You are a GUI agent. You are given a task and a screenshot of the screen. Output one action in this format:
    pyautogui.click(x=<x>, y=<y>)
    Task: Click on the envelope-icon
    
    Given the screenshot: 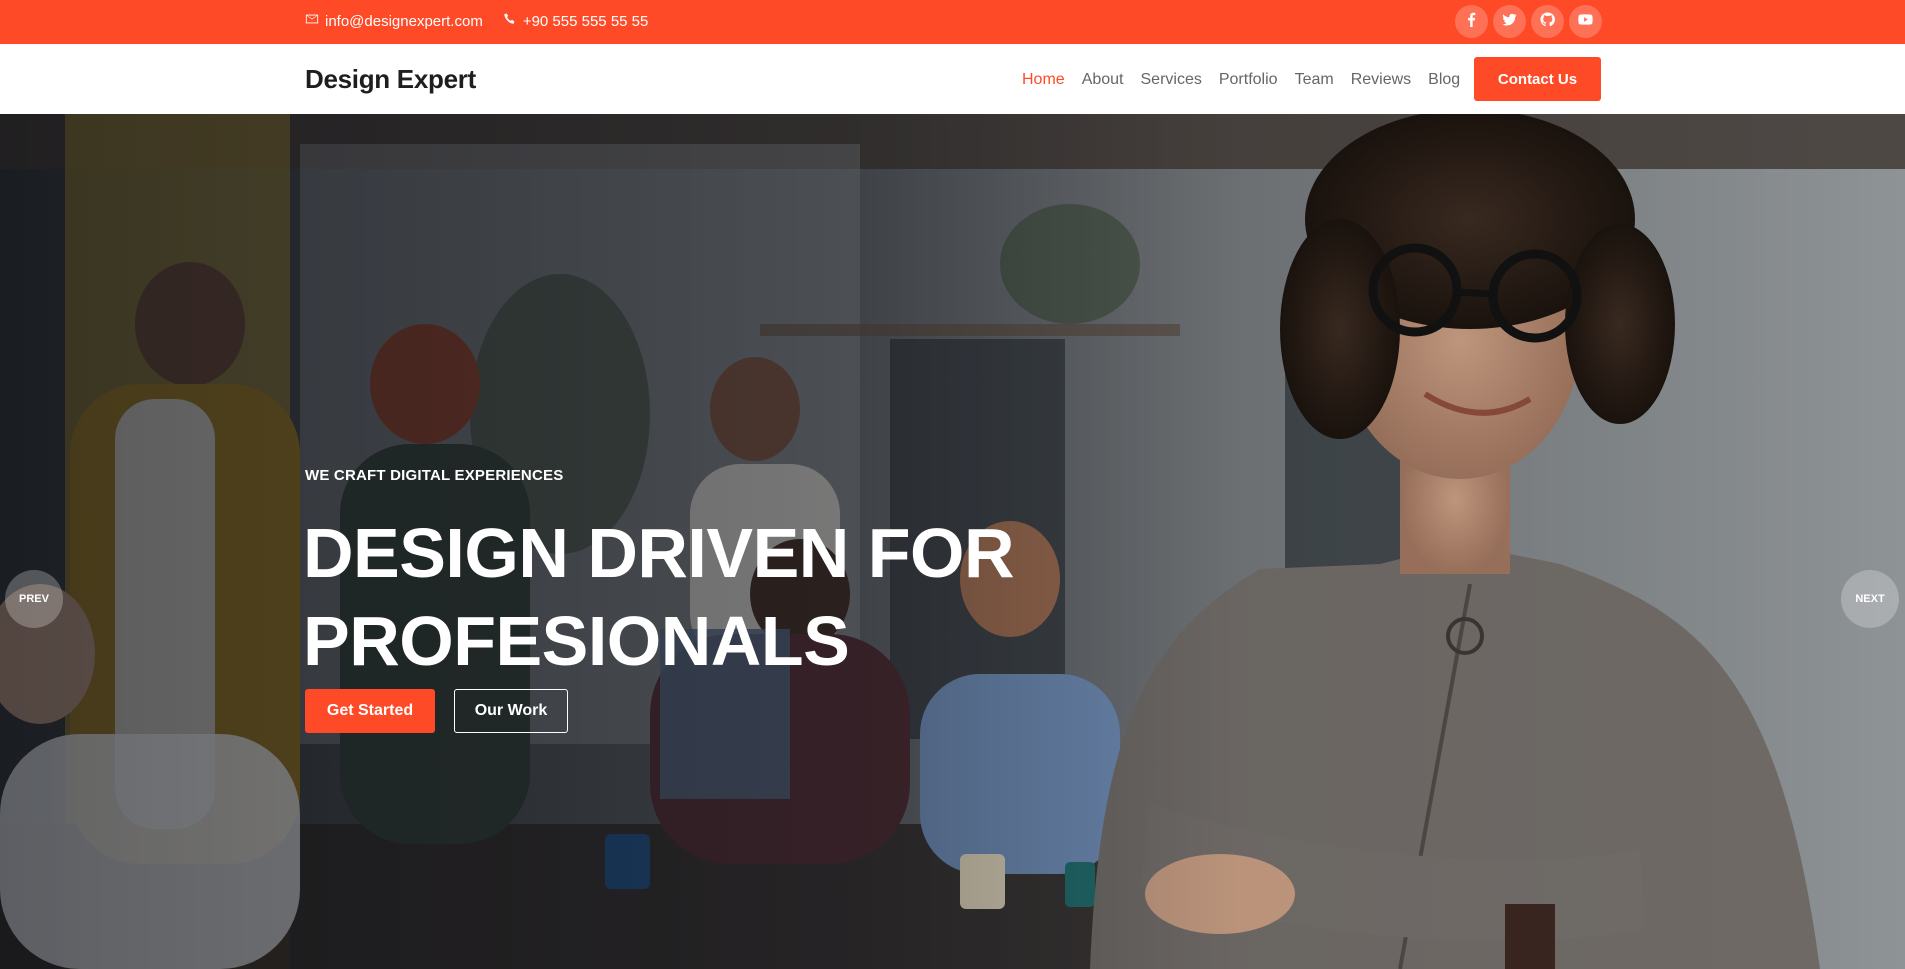 What is the action you would take?
    pyautogui.click(x=312, y=21)
    